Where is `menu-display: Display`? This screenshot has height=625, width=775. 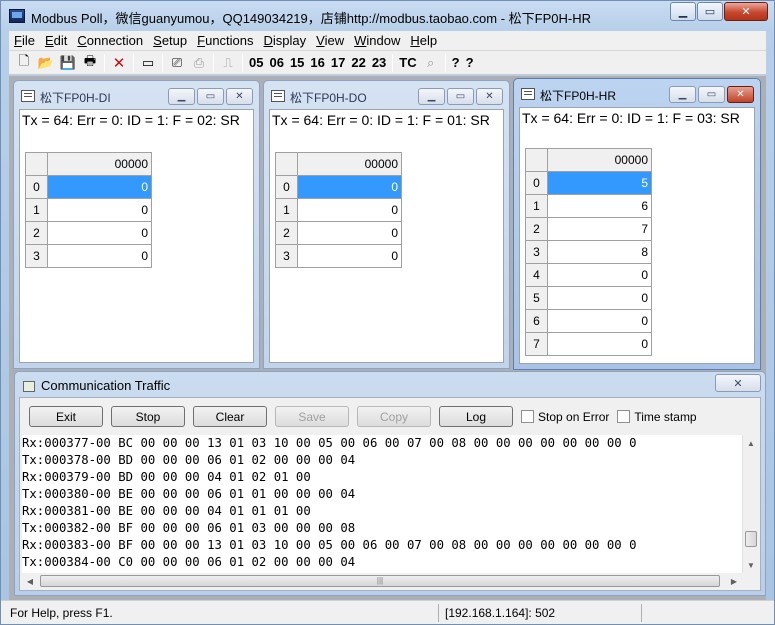 menu-display: Display is located at coordinates (285, 41).